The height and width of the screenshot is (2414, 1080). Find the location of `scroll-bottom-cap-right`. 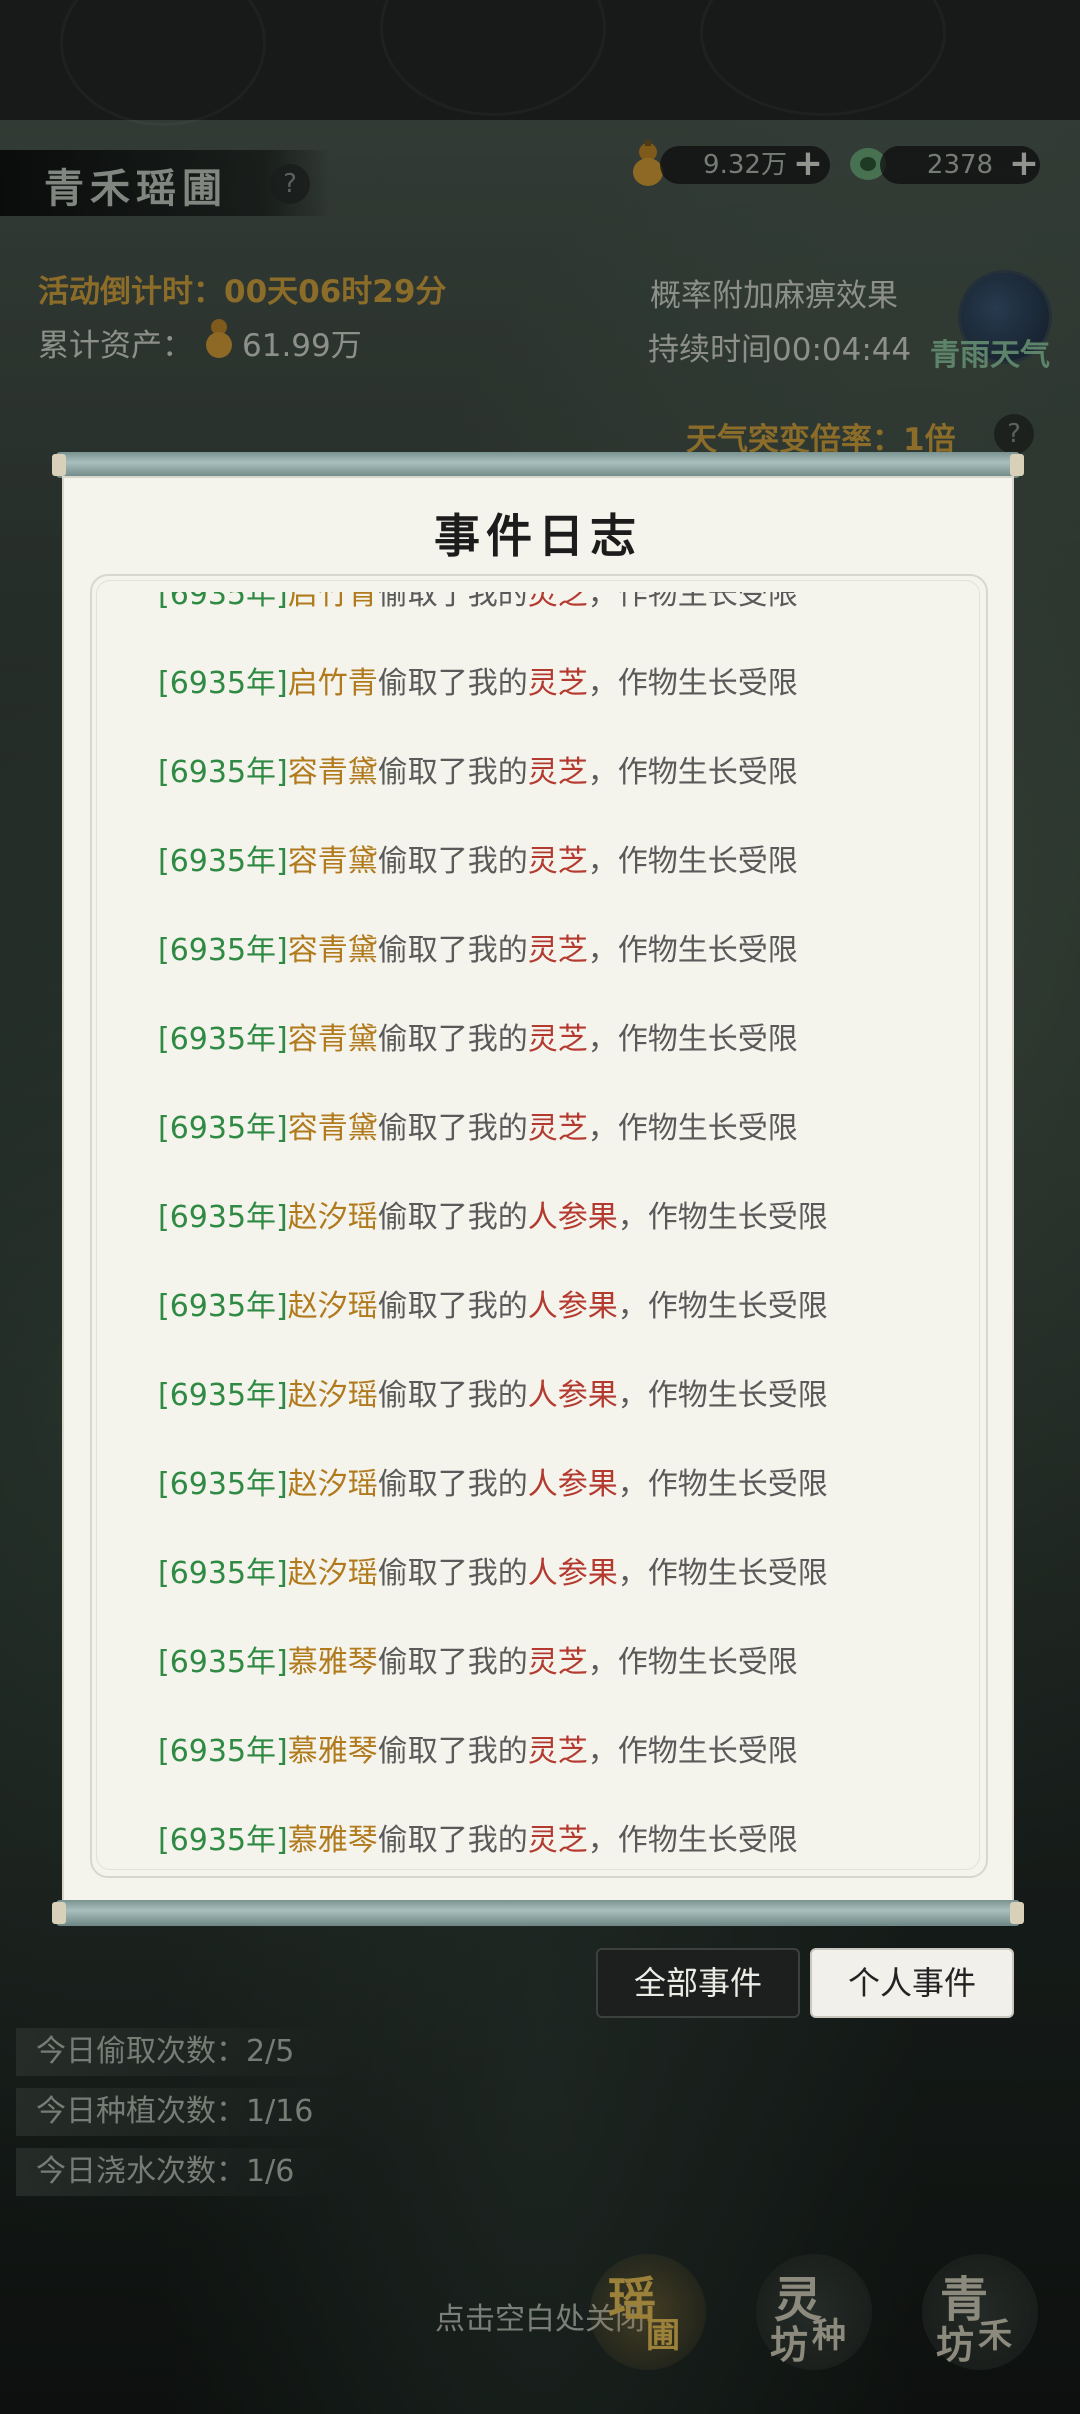

scroll-bottom-cap-right is located at coordinates (1017, 1913).